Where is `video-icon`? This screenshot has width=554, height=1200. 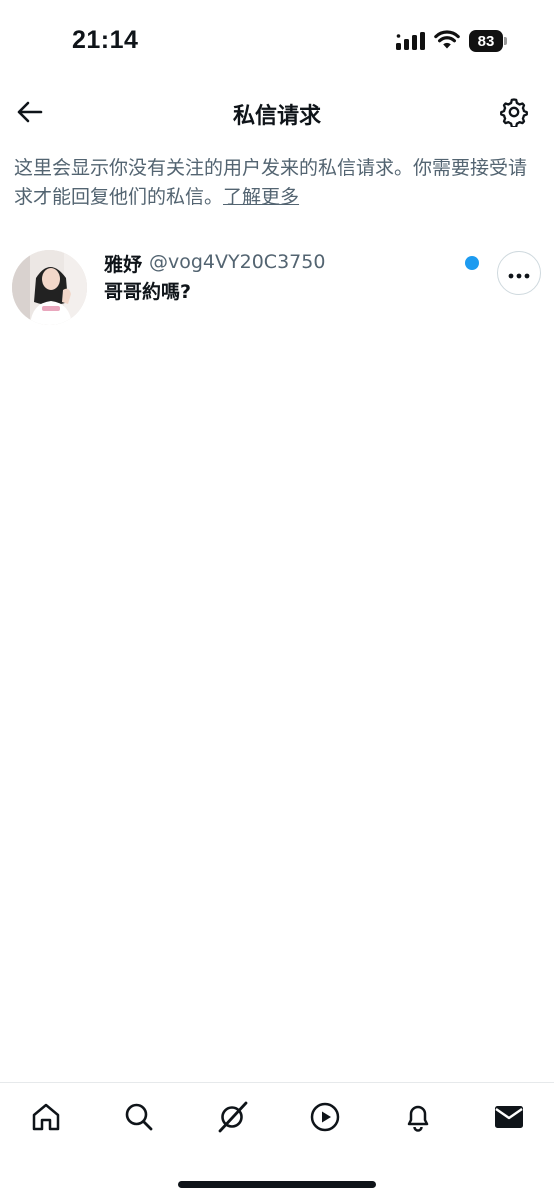 video-icon is located at coordinates (325, 1119).